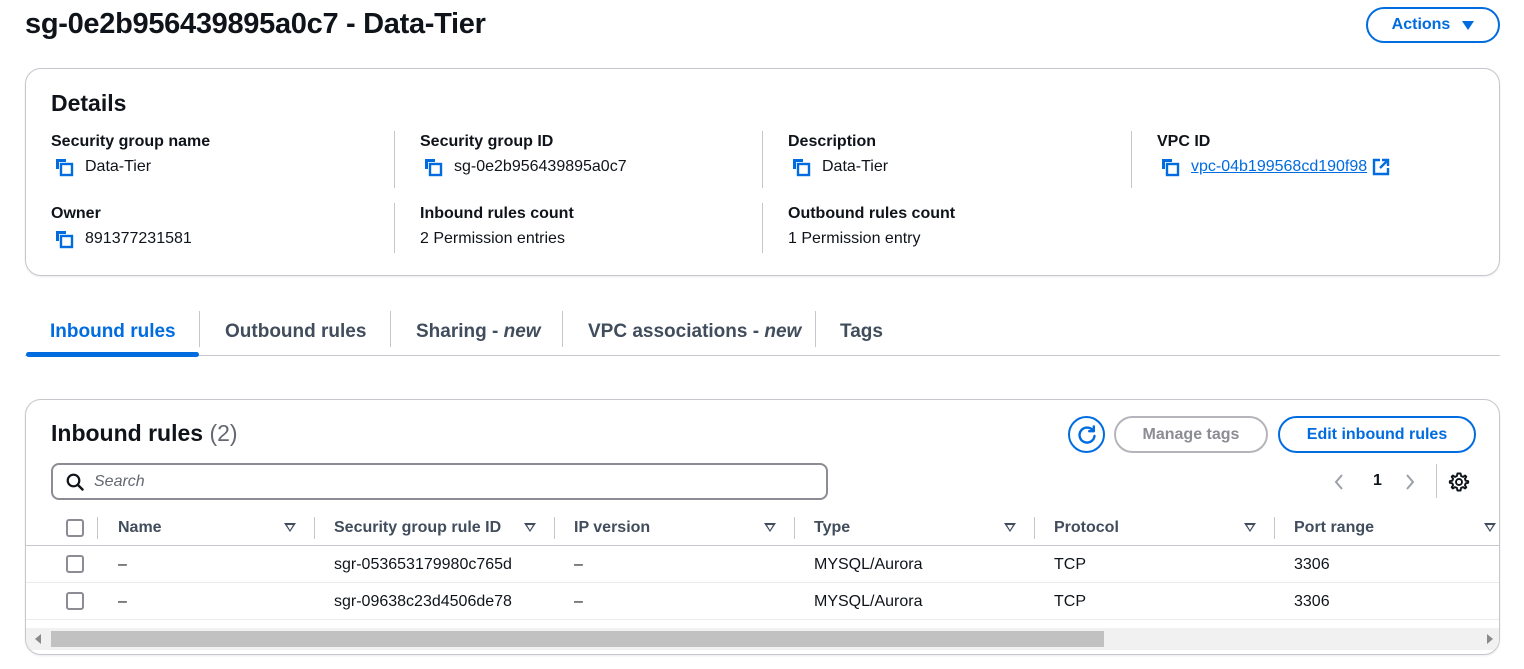 The height and width of the screenshot is (669, 1524). Describe the element at coordinates (138, 238) in the screenshot. I see `owner-value: 891377231581` at that location.